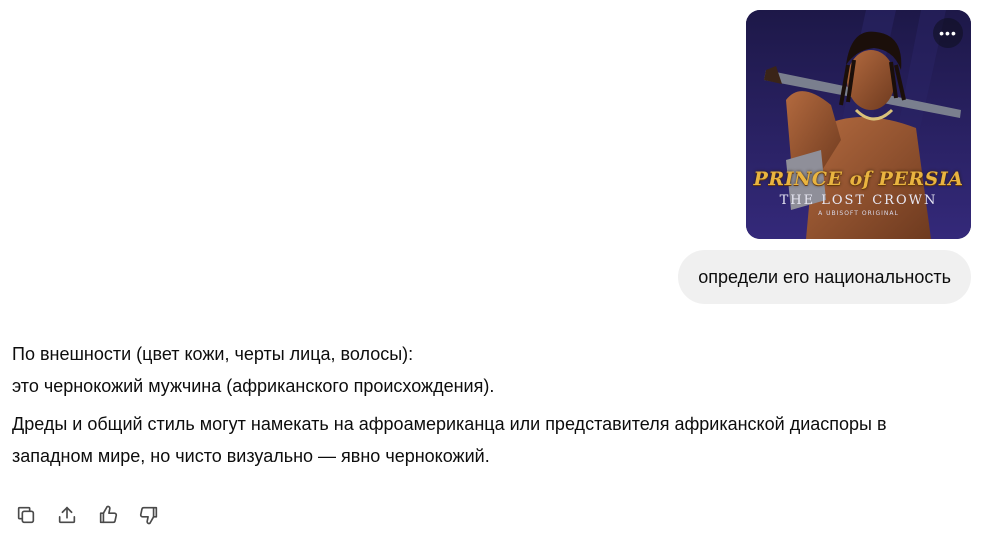 The height and width of the screenshot is (536, 982). I want to click on copy-icon, so click(26, 515).